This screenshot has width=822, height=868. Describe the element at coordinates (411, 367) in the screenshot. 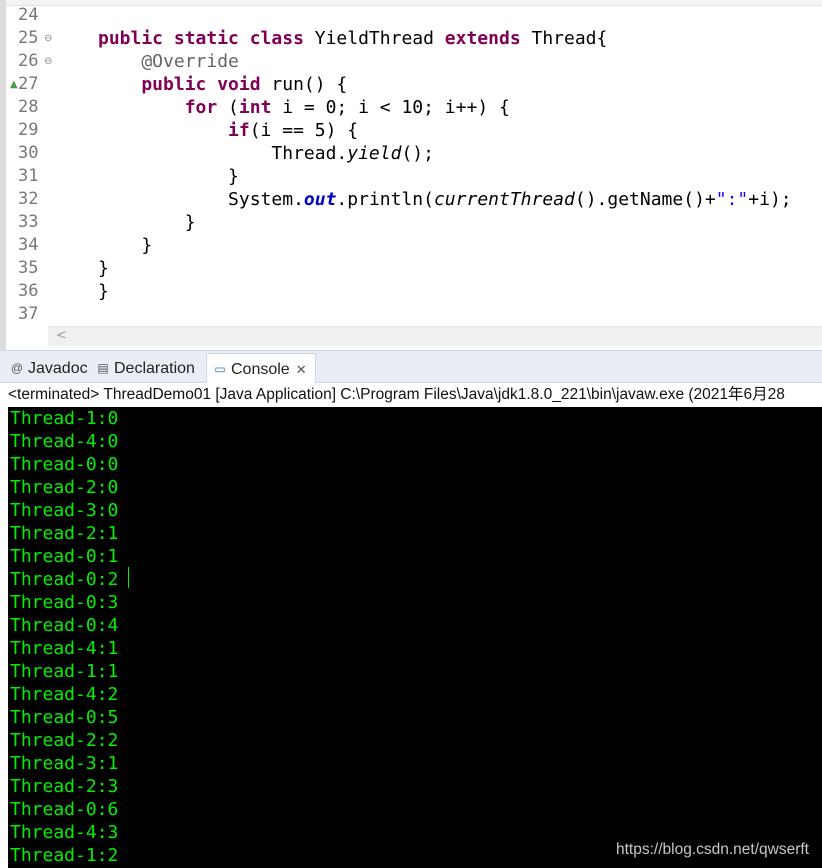

I see `panel-tab-bar: @ Javadoc ▤ Declaration ▭ Console ✕` at that location.